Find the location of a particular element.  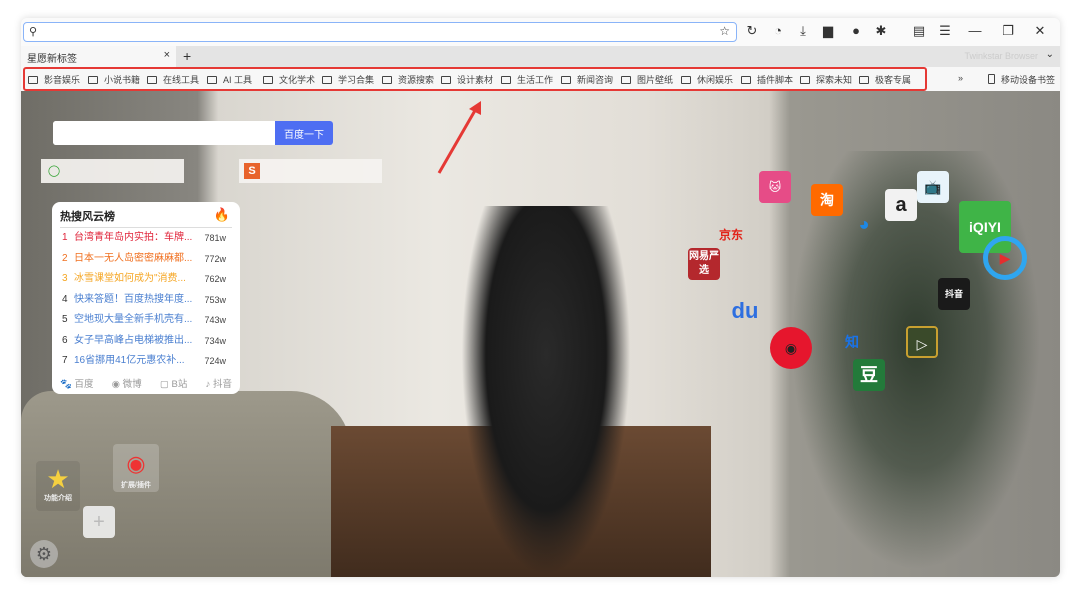

hot-count: 753w is located at coordinates (215, 299).